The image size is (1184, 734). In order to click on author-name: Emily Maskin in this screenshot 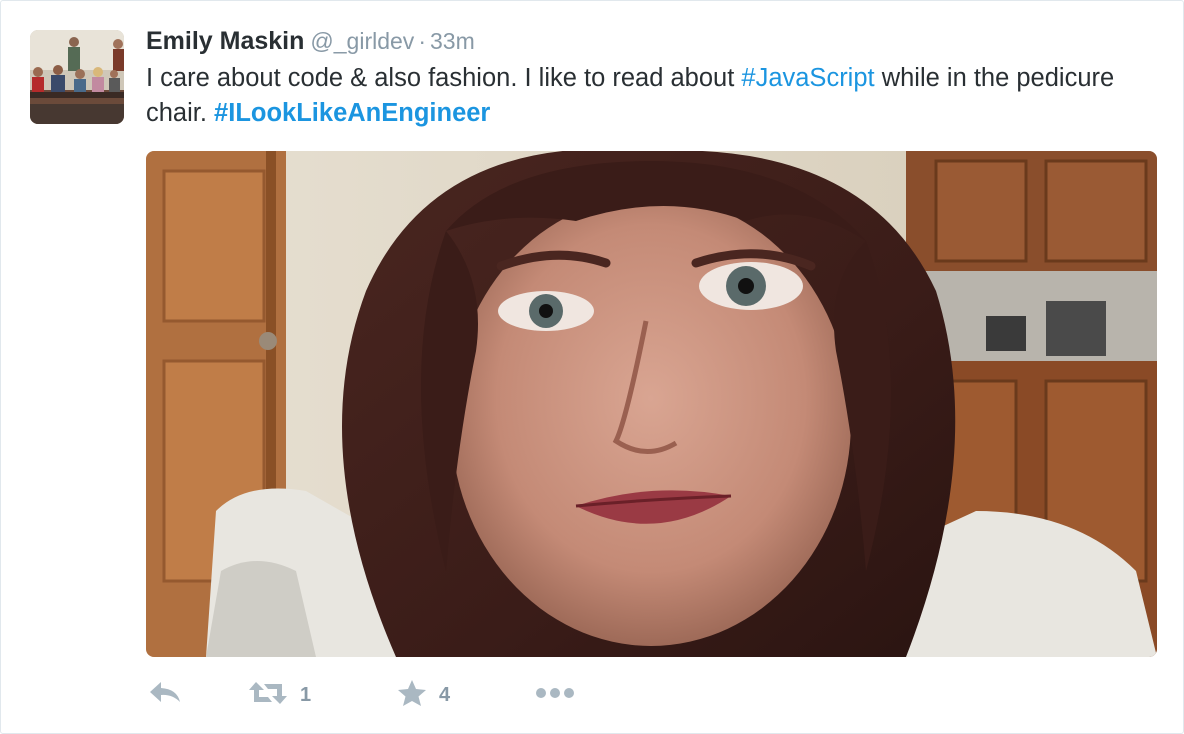, I will do `click(225, 41)`.